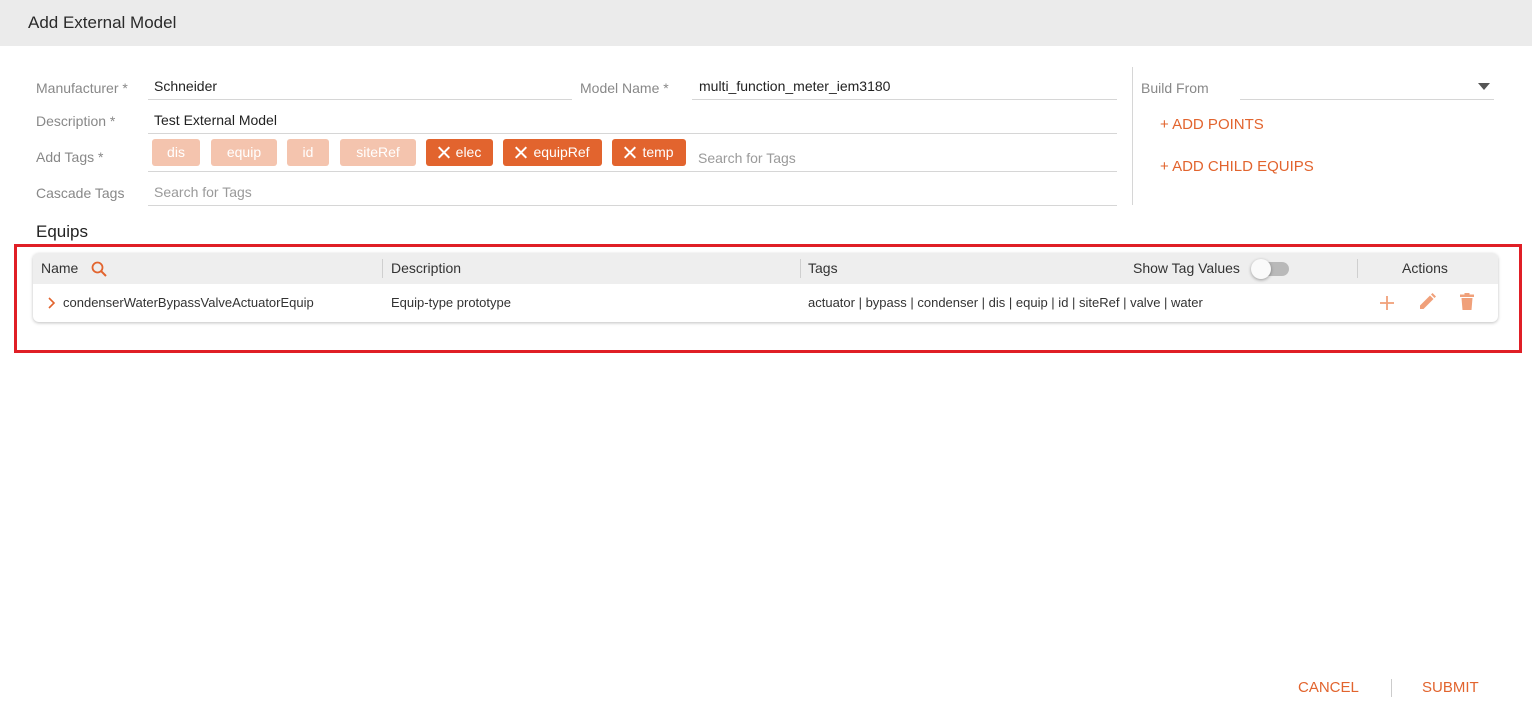 This screenshot has width=1532, height=712. What do you see at coordinates (188, 302) in the screenshot?
I see `equip-name-cell: condenserWaterBypassValveActuatorEquip` at bounding box center [188, 302].